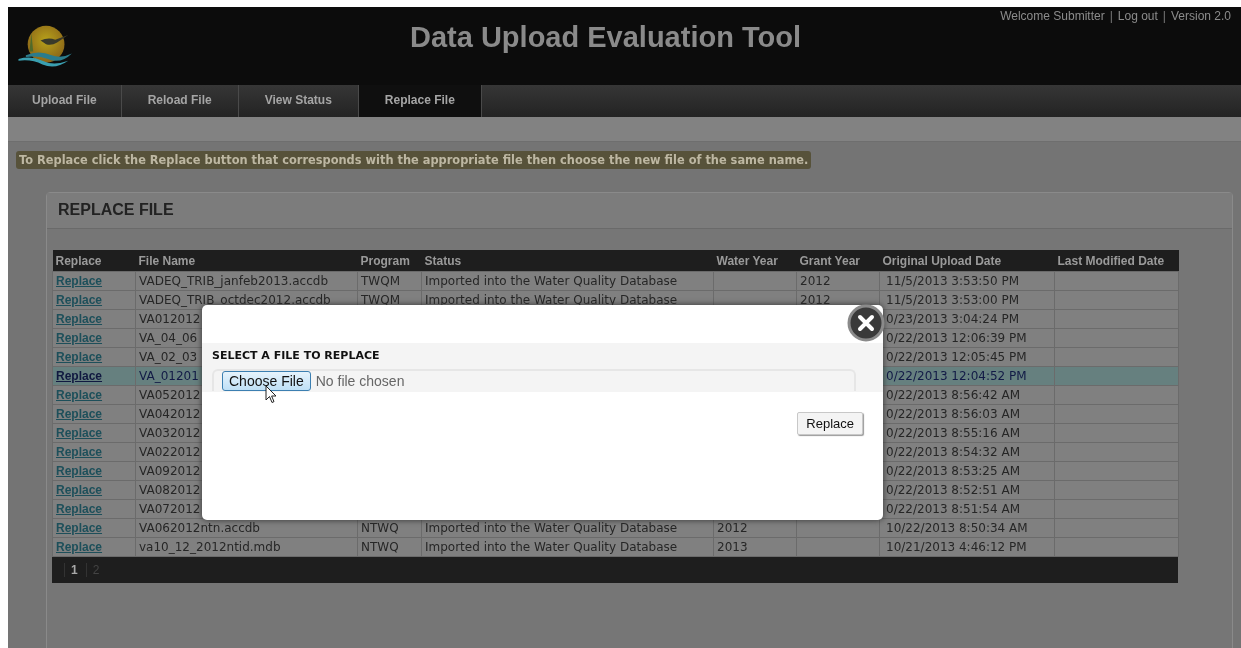  I want to click on choose-file-button: Choose File, so click(266, 381).